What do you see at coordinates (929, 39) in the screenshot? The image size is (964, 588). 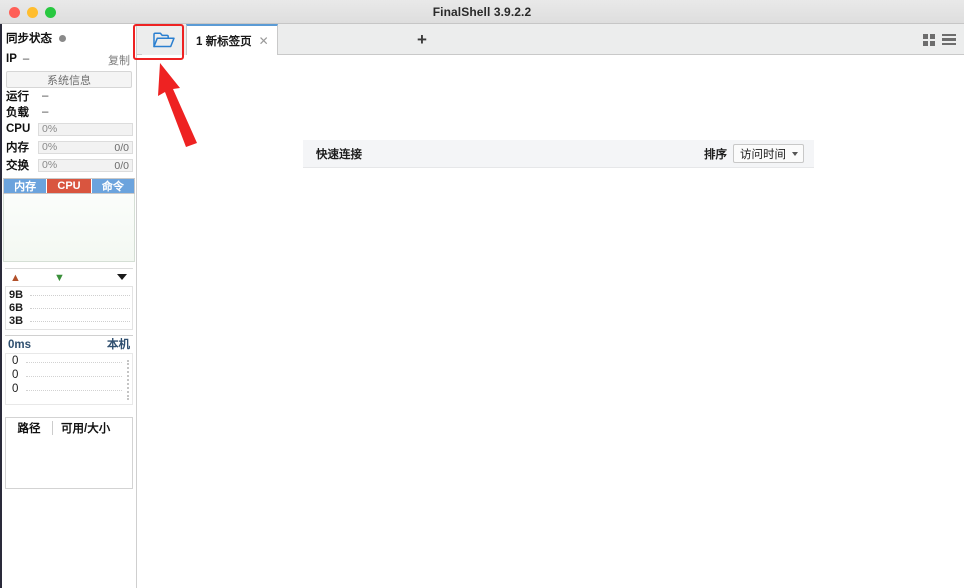 I see `grid-view-icon` at bounding box center [929, 39].